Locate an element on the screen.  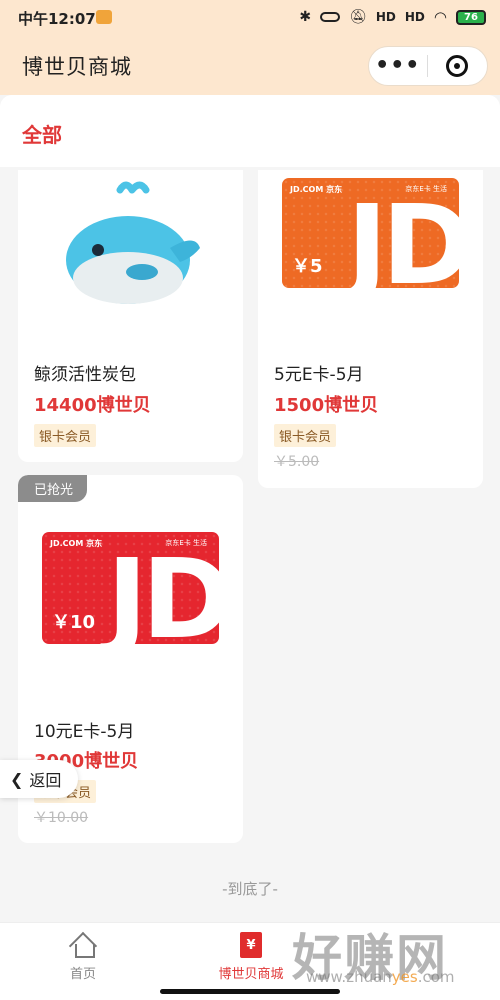
category-all-tab: 全部 is located at coordinates (42, 133).